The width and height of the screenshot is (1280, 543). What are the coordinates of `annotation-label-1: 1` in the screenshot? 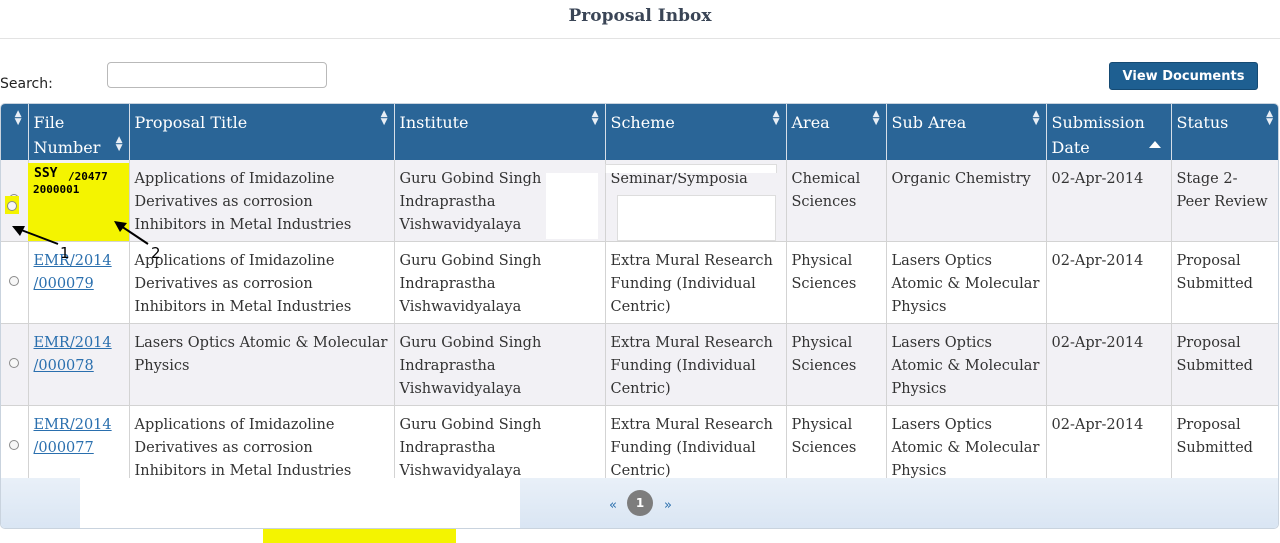 It's located at (65, 253).